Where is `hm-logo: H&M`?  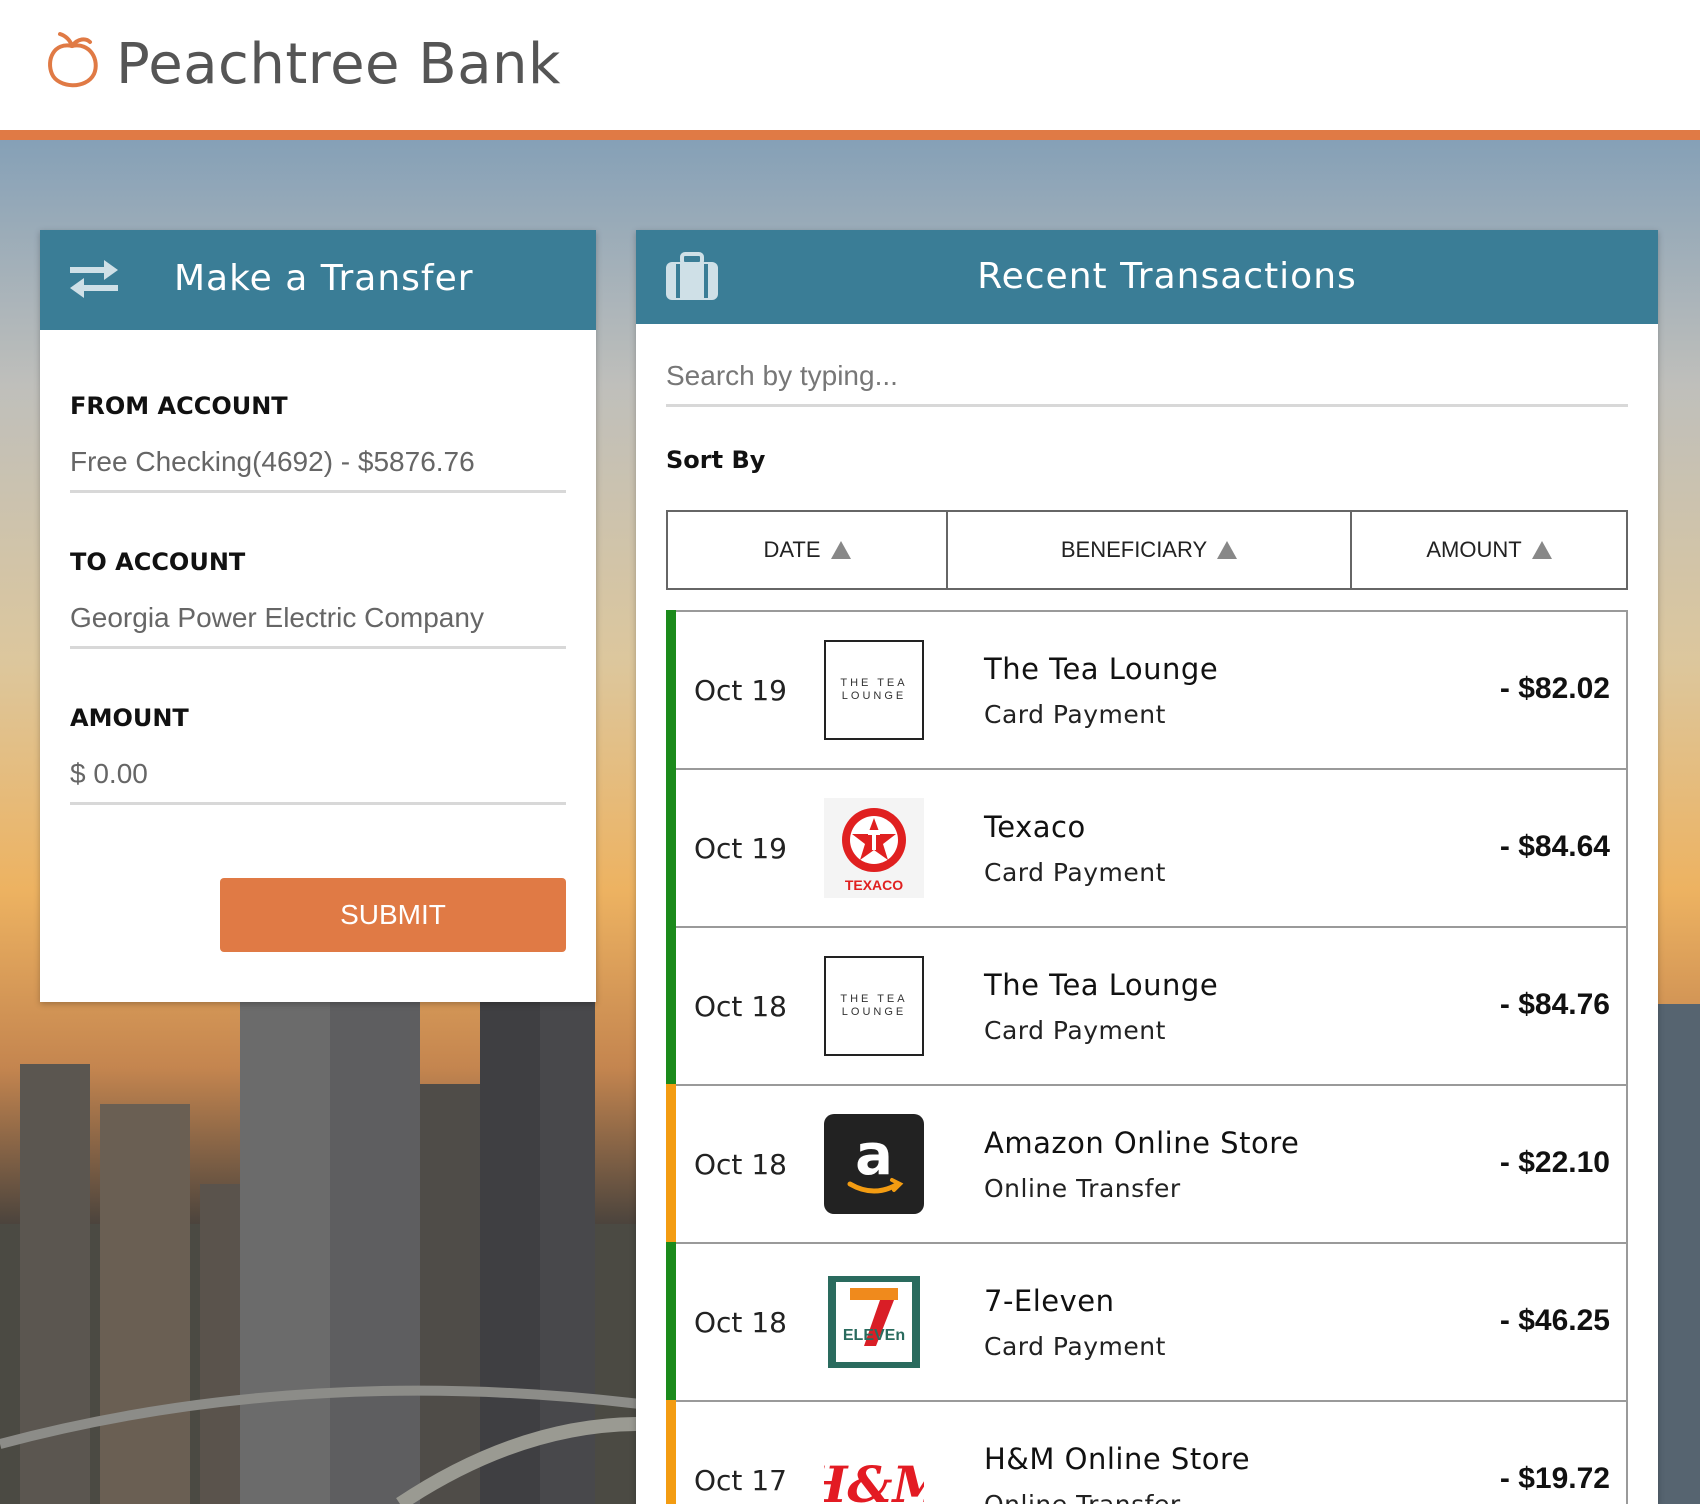 hm-logo: H&M is located at coordinates (874, 1467).